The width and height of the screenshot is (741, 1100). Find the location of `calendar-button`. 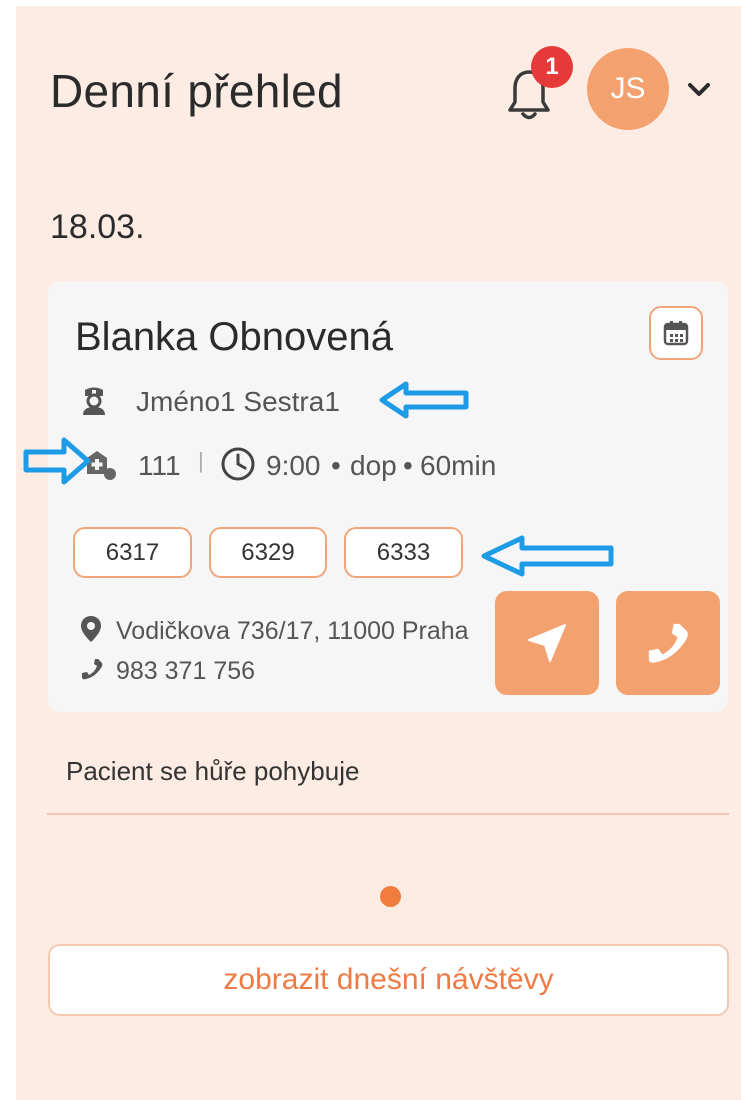

calendar-button is located at coordinates (676, 333).